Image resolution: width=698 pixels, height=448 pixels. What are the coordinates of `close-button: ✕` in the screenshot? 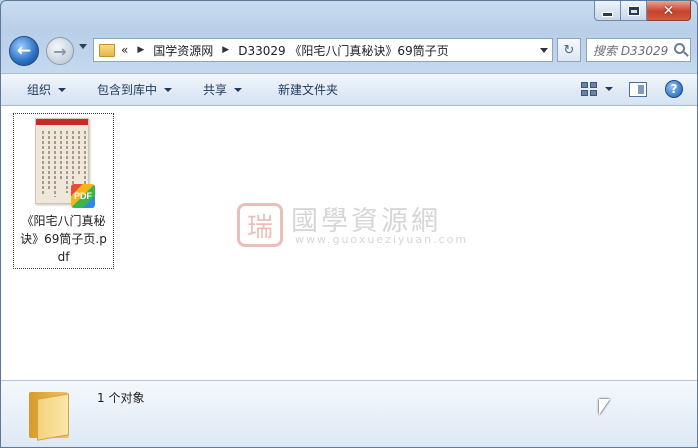 It's located at (669, 11).